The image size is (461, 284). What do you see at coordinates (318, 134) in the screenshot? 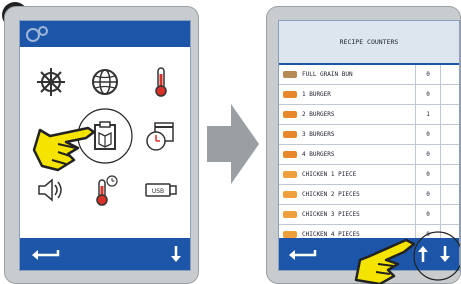
I see `row-name: 3 BURGERS` at bounding box center [318, 134].